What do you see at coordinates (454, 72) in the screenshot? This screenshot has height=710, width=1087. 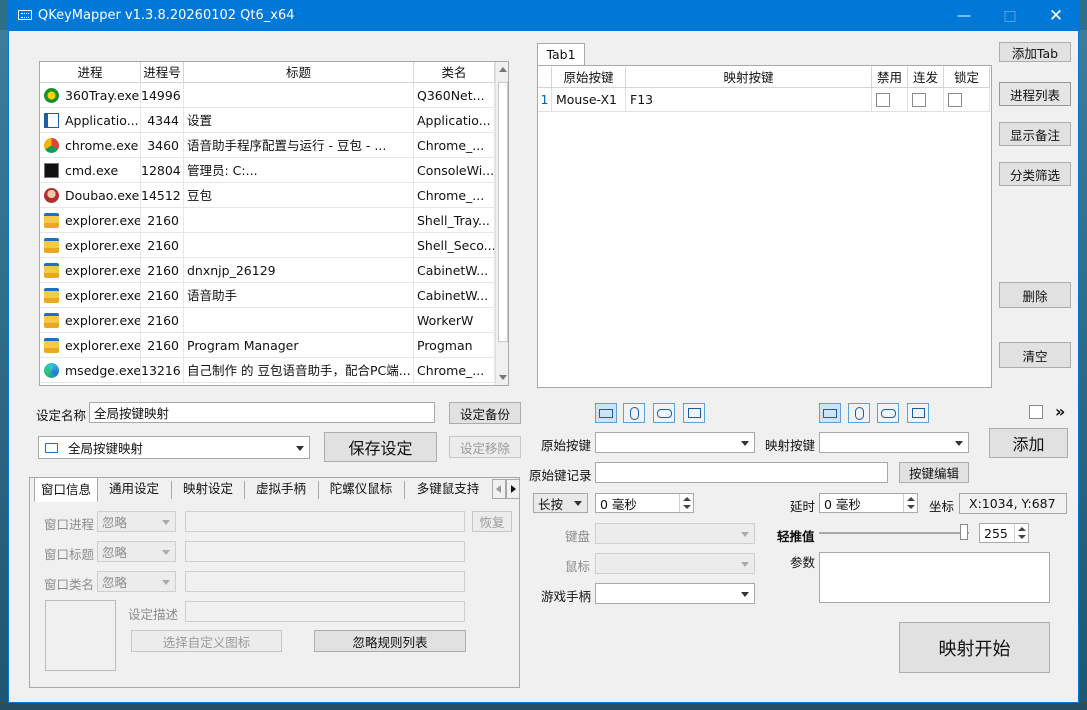 I see `col-class: 类名` at bounding box center [454, 72].